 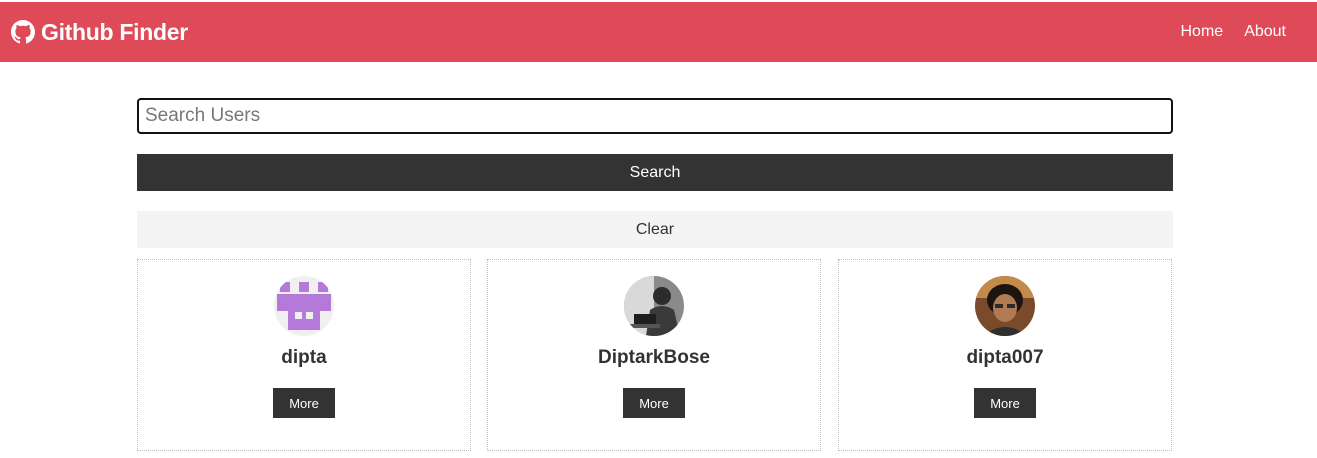 I want to click on navbar: Github Finder Home About, so click(x=658, y=32).